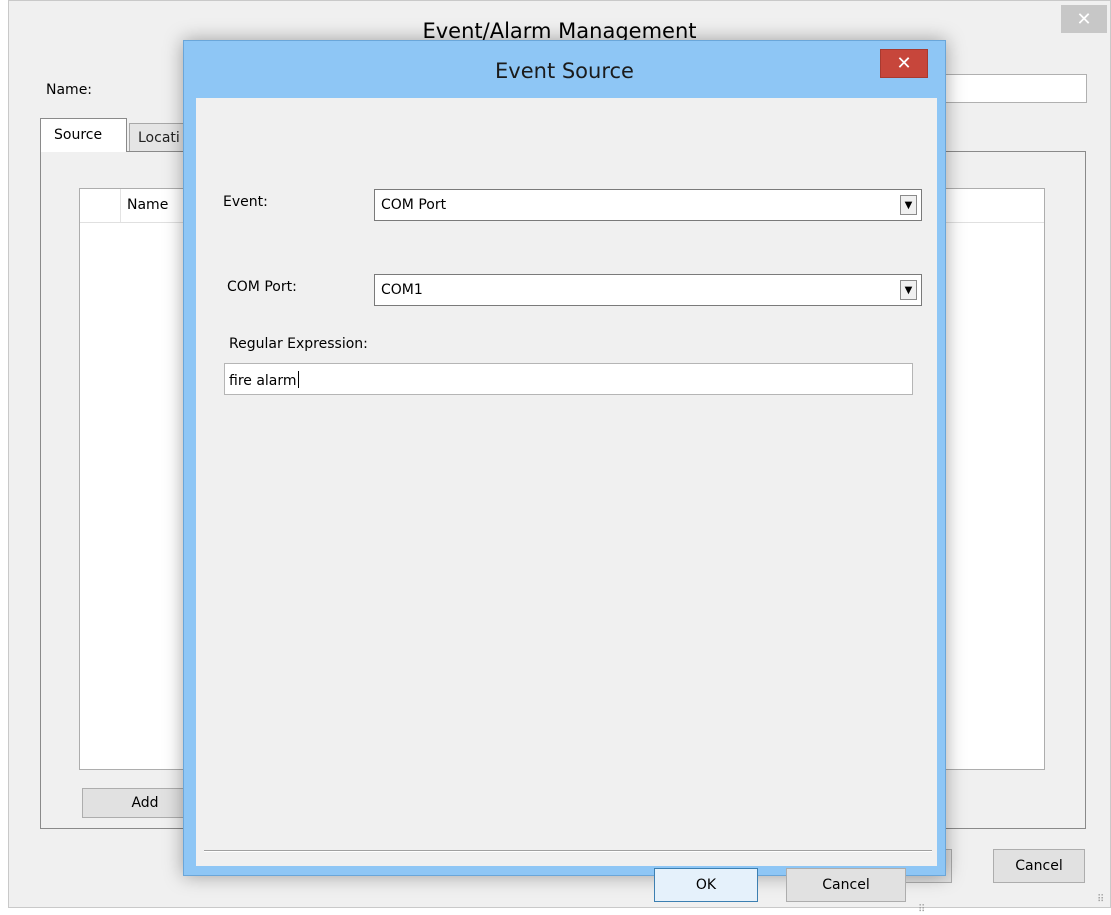 Image resolution: width=1111 pixels, height=915 pixels. I want to click on title-bar: Event/Alarm Management ✕, so click(559, 23).